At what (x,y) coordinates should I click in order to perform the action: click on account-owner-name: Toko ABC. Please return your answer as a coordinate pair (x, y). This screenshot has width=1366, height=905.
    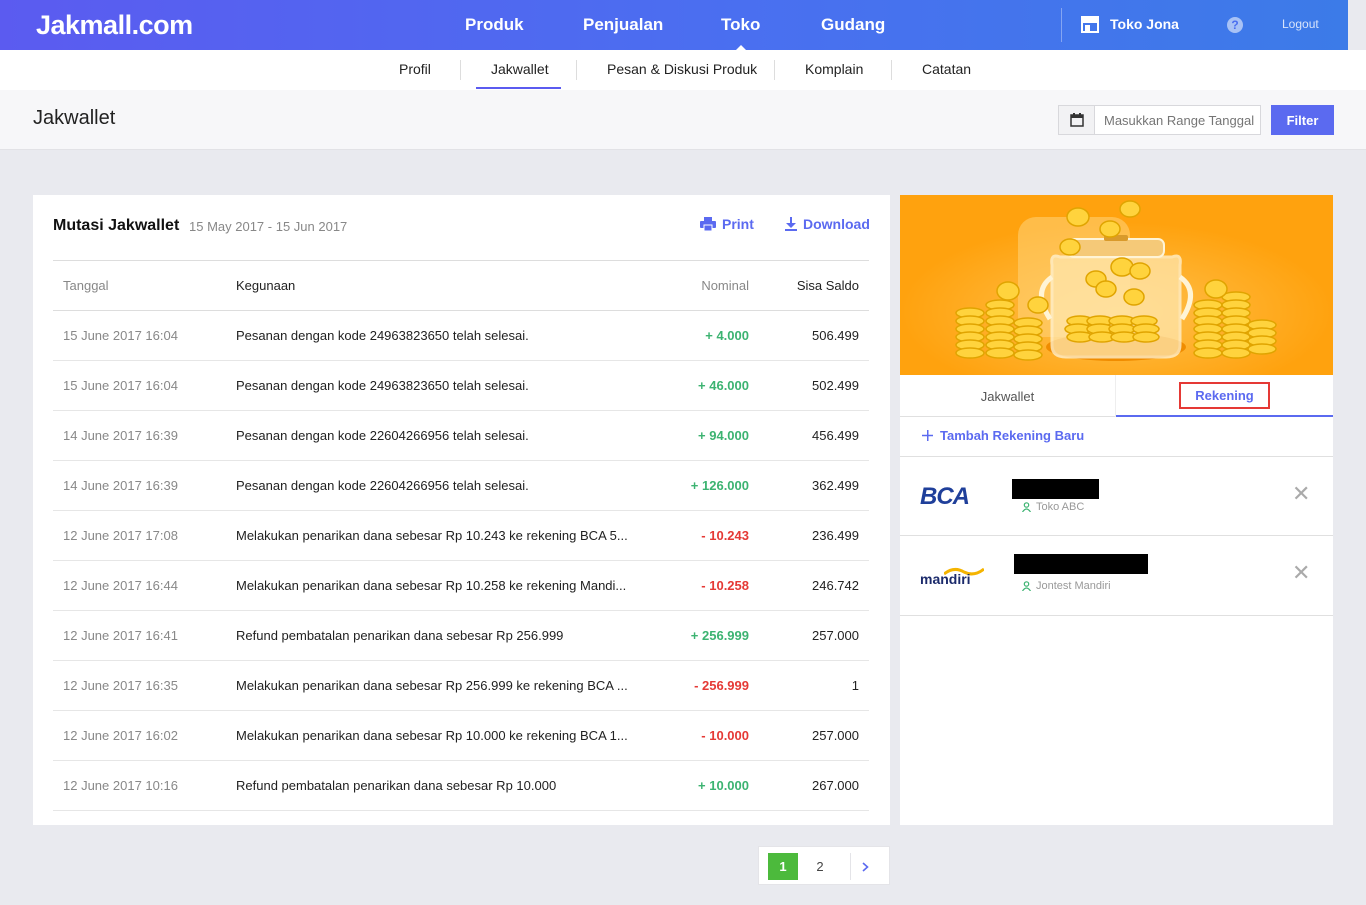
    Looking at the image, I should click on (1060, 507).